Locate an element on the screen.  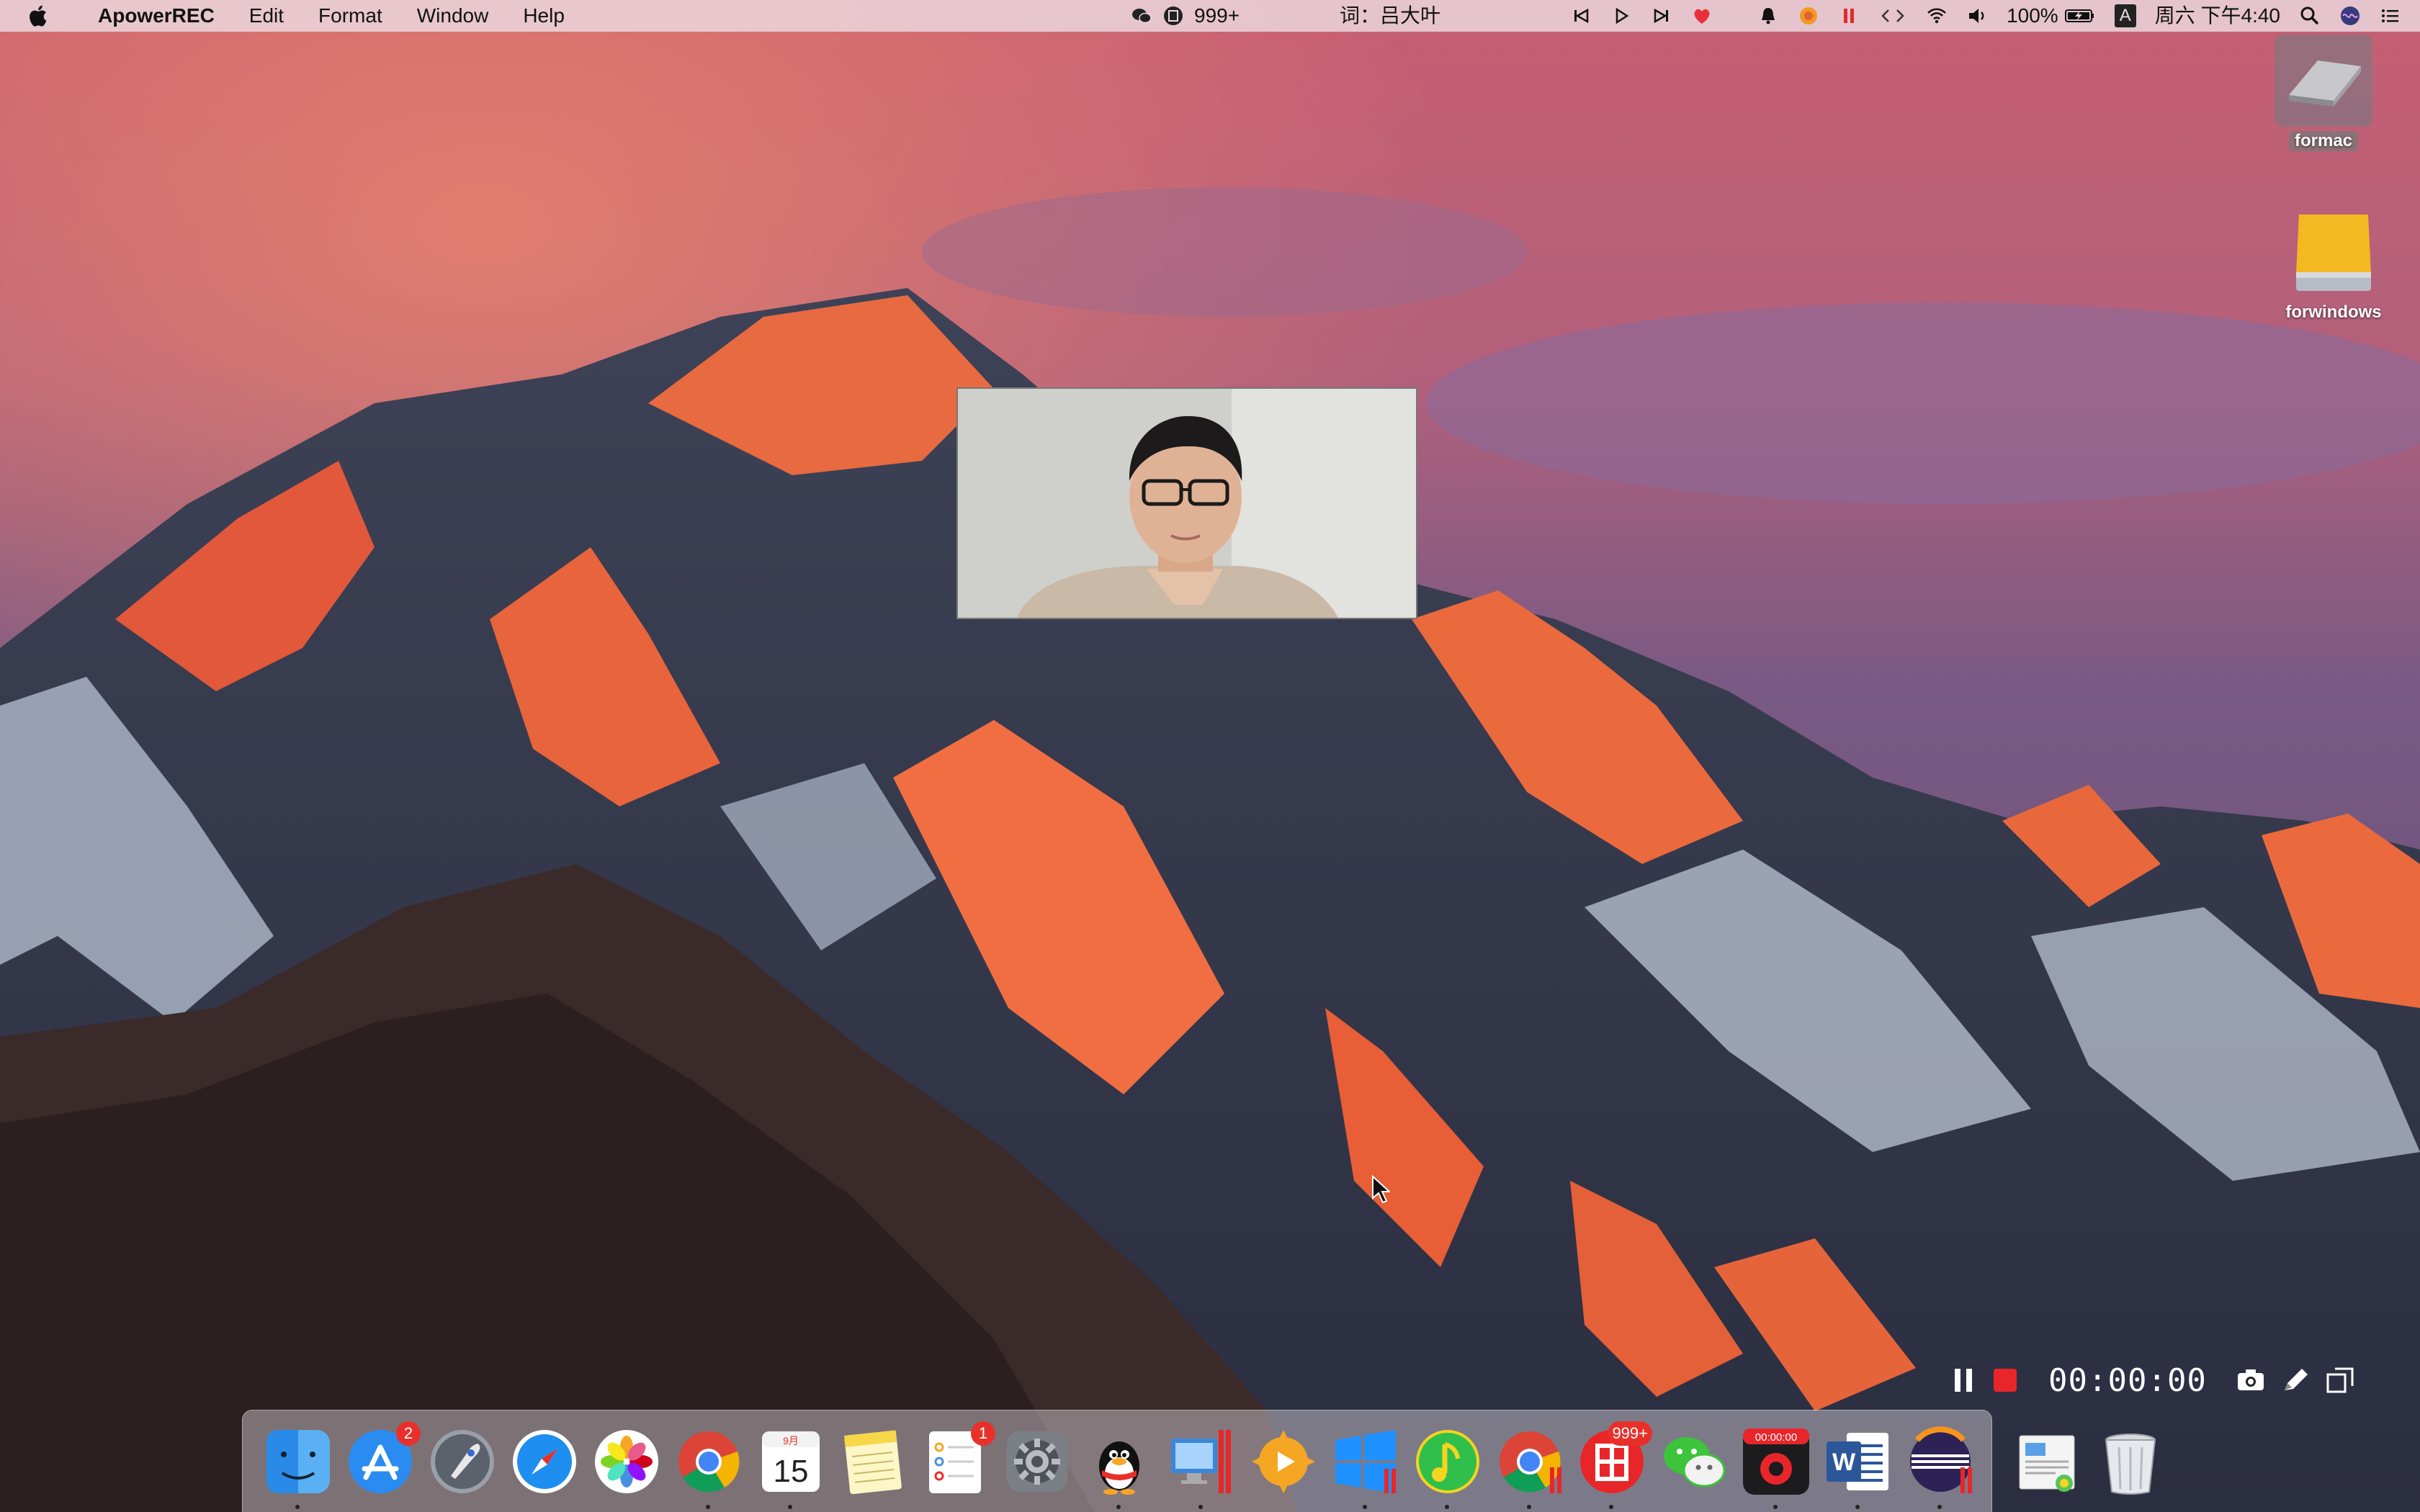
windows-logo-icon is located at coordinates (1365, 1461).